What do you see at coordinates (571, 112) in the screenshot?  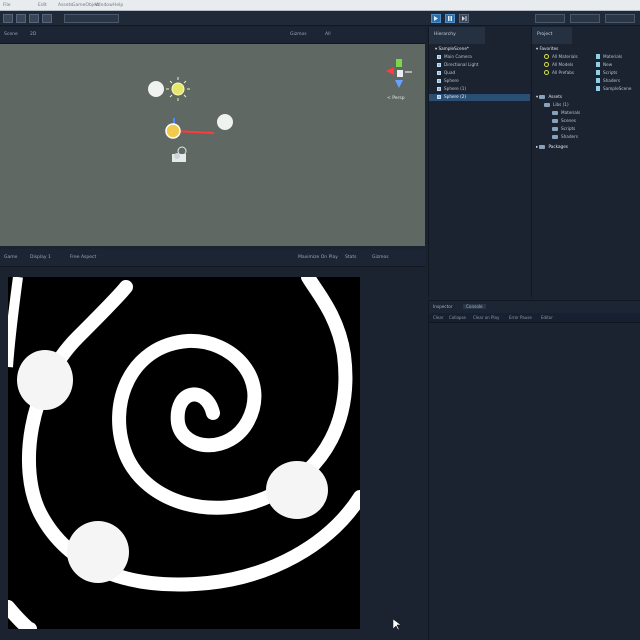 I see `asset-folder-label: Materials` at bounding box center [571, 112].